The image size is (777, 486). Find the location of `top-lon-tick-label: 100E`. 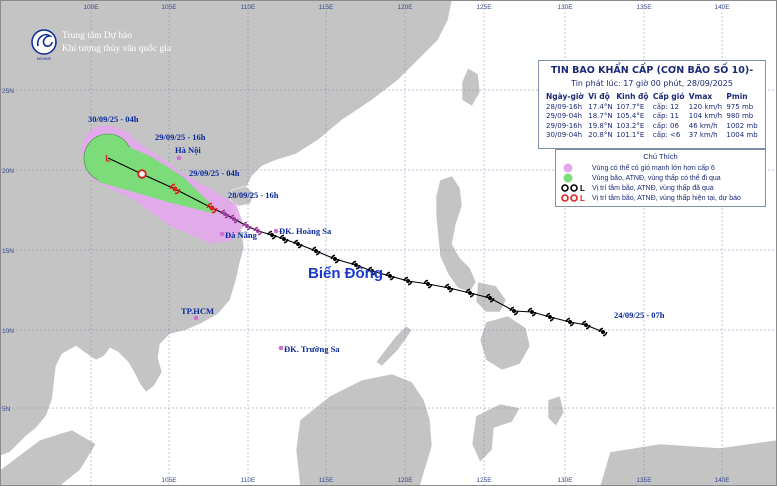

top-lon-tick-label: 100E is located at coordinates (91, 7).